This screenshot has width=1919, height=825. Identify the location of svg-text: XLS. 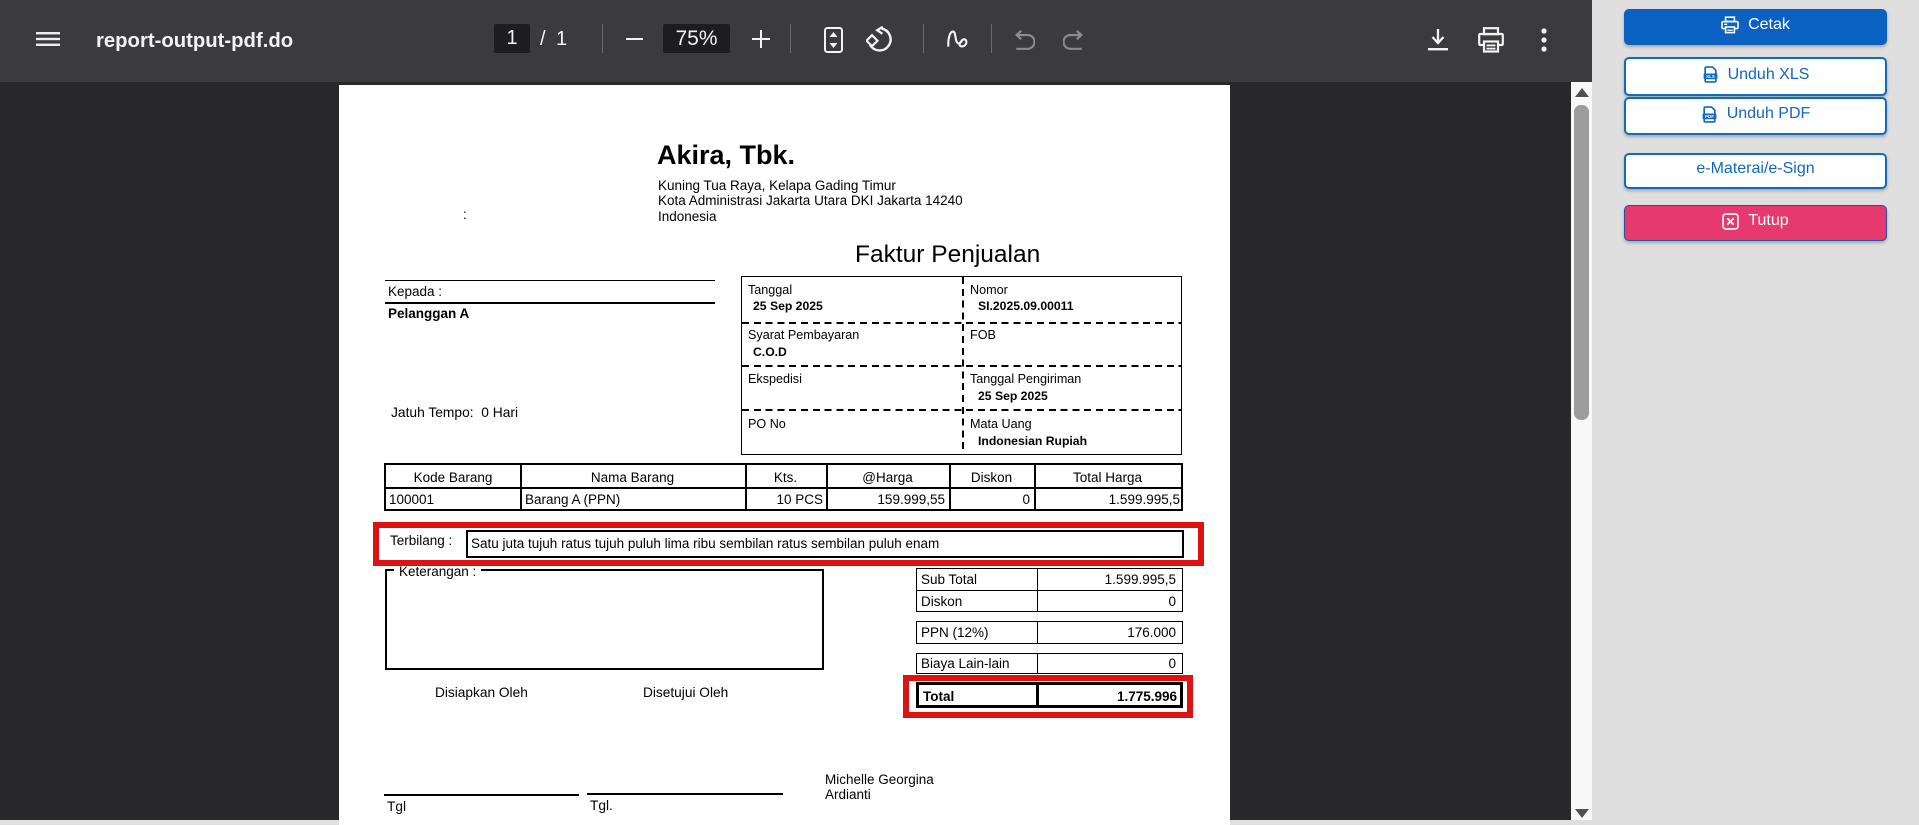
(1710, 76).